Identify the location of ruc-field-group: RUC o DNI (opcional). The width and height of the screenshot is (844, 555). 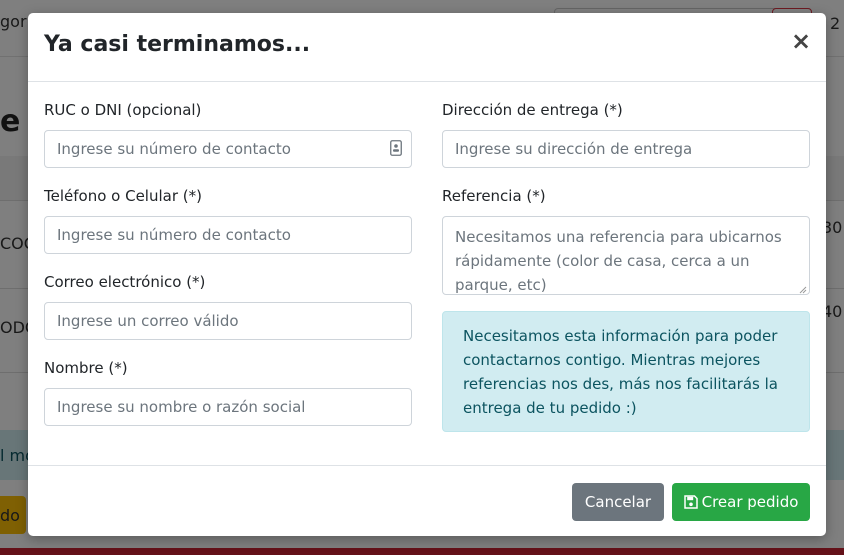
(228, 134).